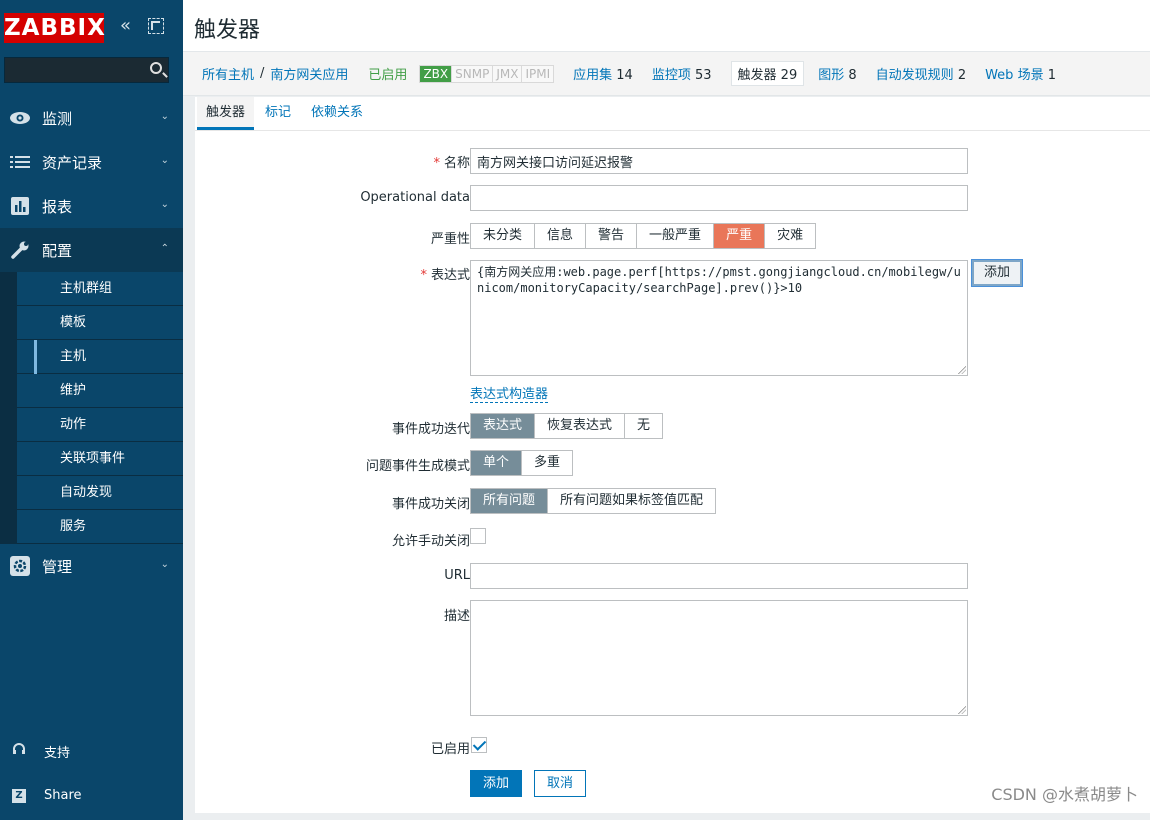  What do you see at coordinates (479, 745) in the screenshot?
I see `enabled-checkbox` at bounding box center [479, 745].